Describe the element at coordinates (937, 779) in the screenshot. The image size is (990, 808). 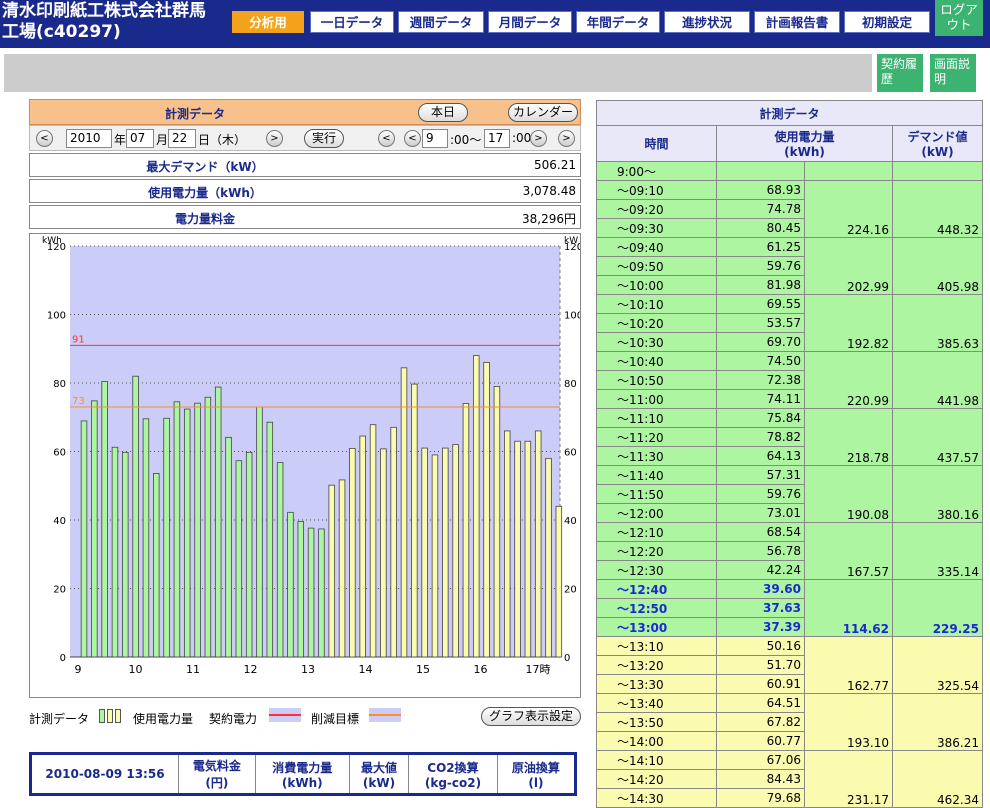
I see `demand-cell: 462.34` at that location.